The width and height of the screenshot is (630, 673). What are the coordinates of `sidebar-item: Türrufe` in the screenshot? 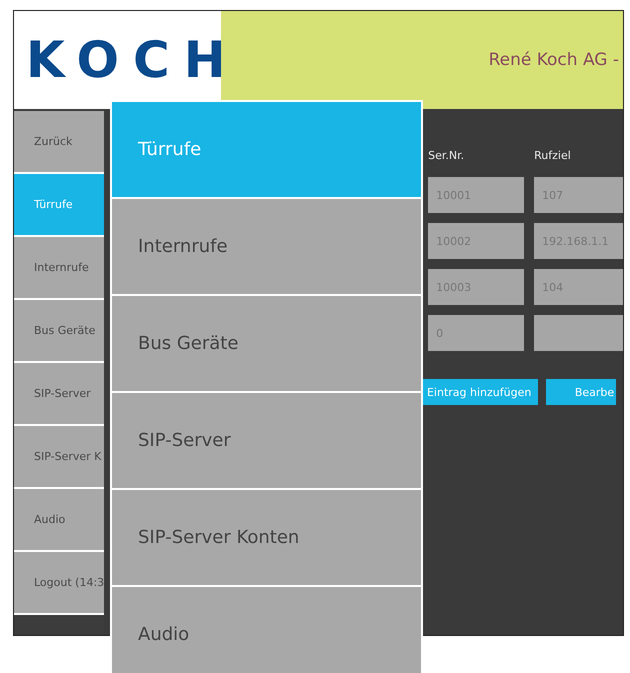 It's located at (59, 205).